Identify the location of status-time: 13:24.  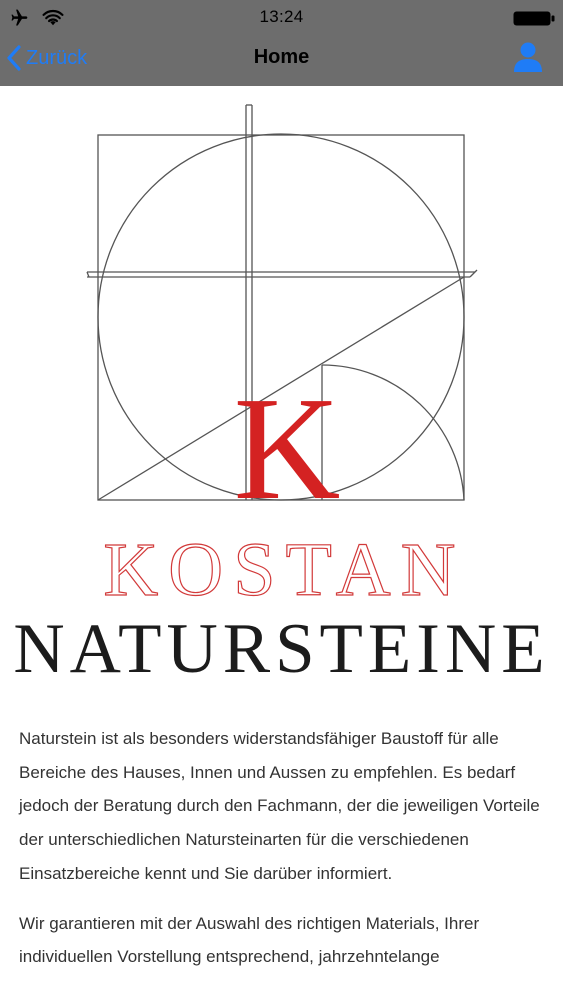
(281, 16).